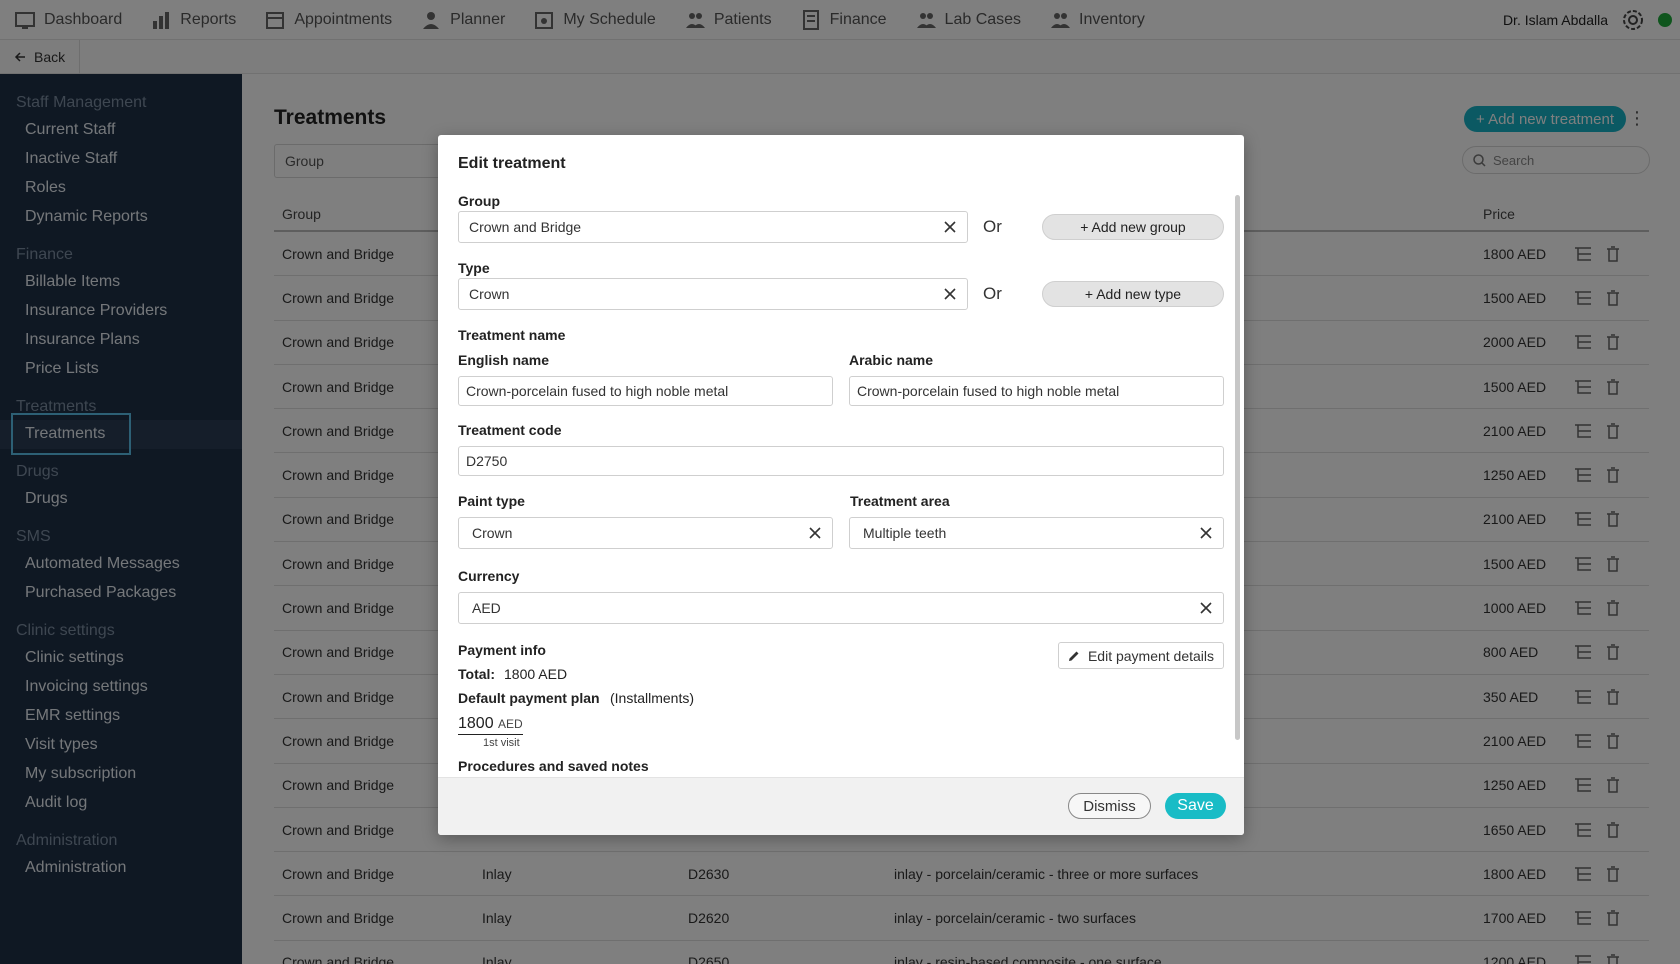 This screenshot has height=964, width=1680. Describe the element at coordinates (529, 698) in the screenshot. I see `default-payment-plan-label: Default payment plan` at that location.